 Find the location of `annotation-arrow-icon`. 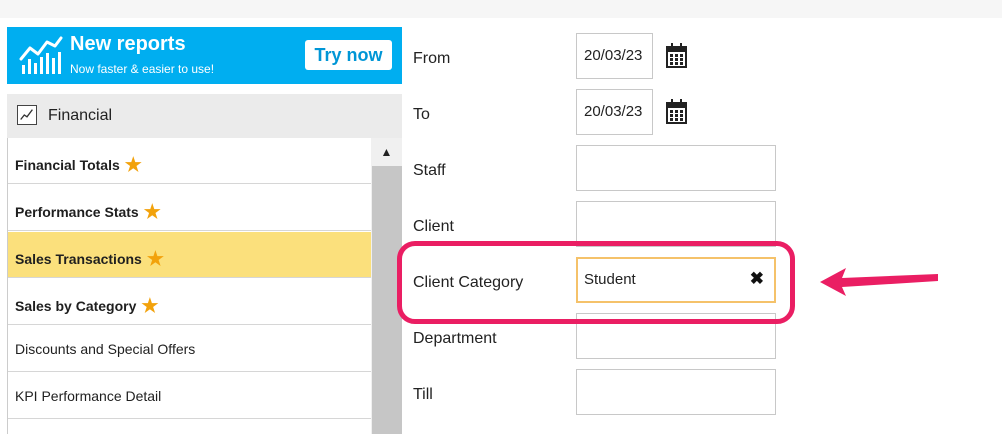

annotation-arrow-icon is located at coordinates (879, 282).